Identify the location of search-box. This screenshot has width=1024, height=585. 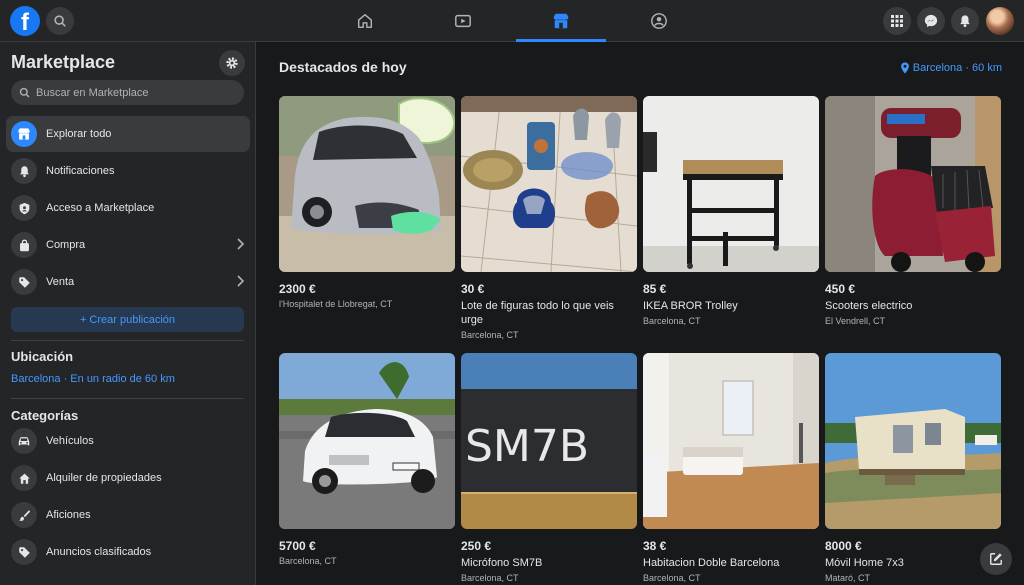
(127, 92).